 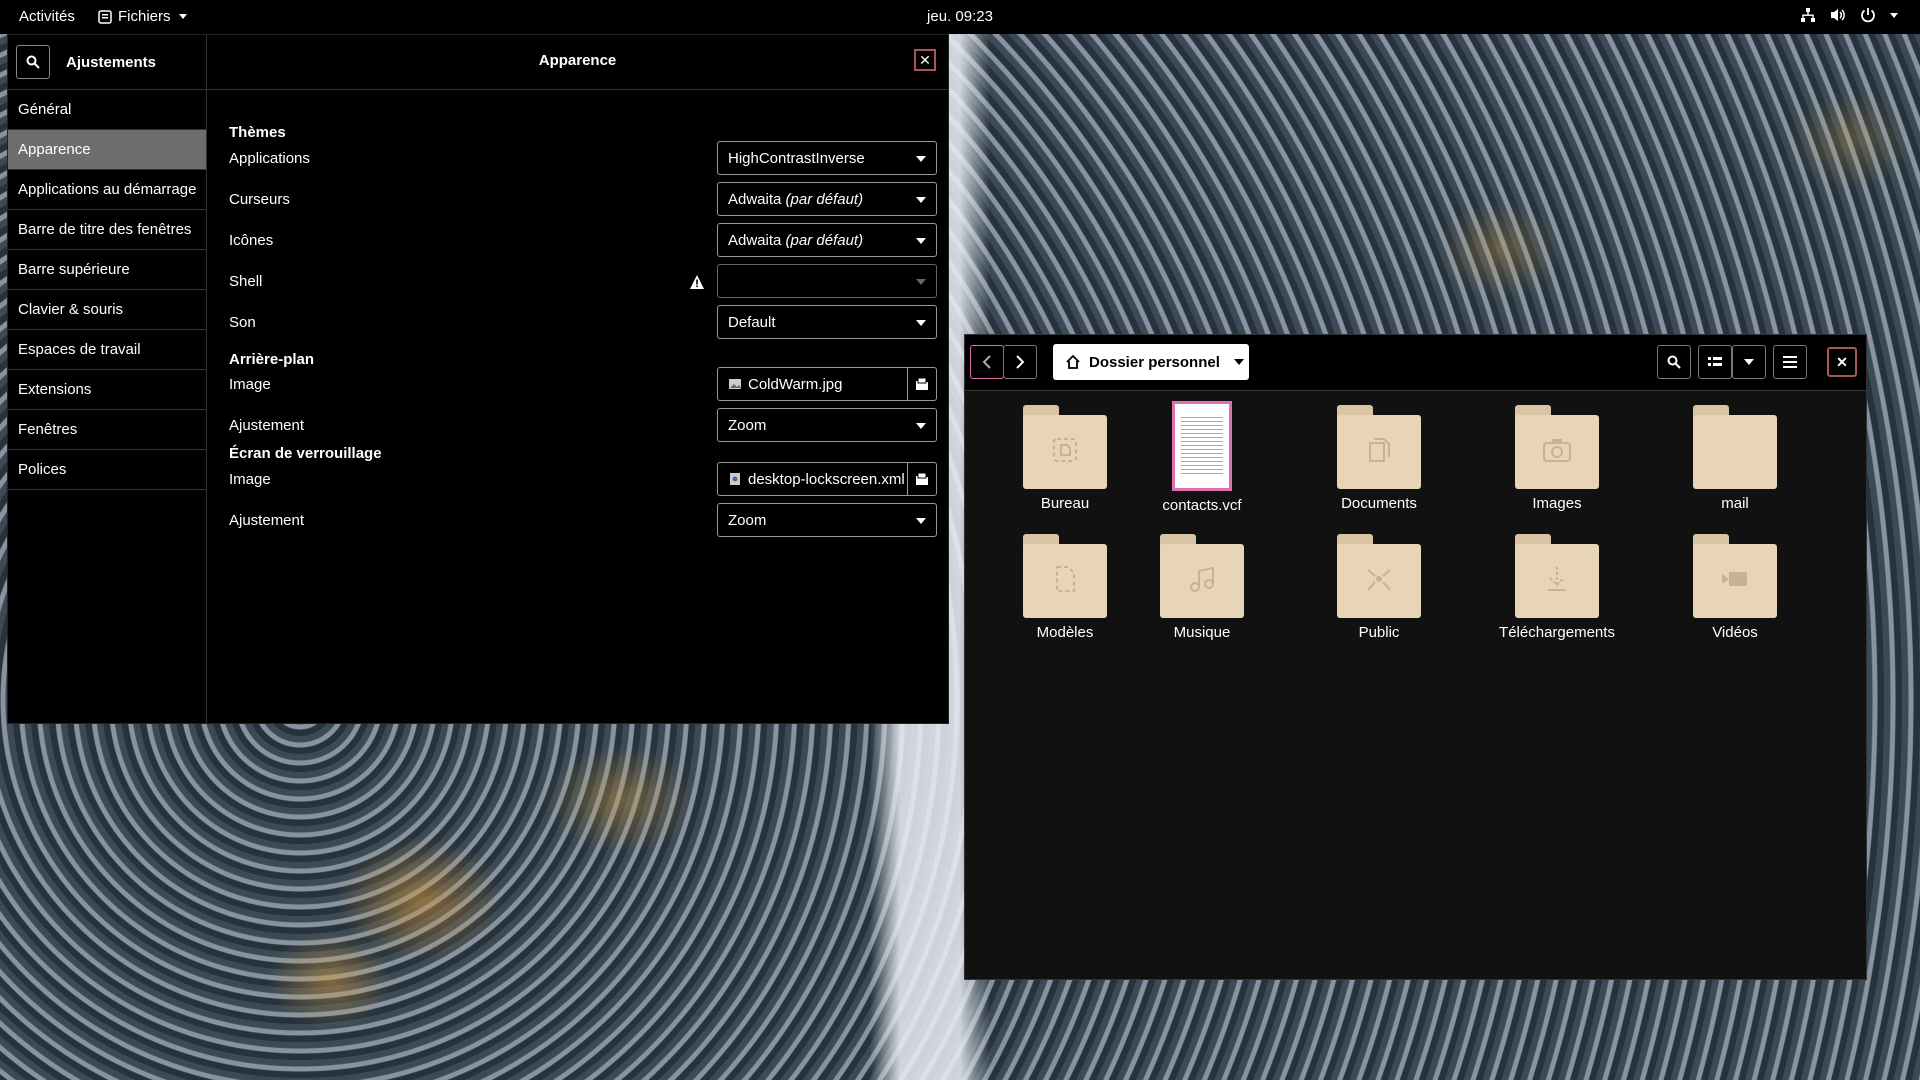 I want to click on forward-button, so click(x=1020, y=362).